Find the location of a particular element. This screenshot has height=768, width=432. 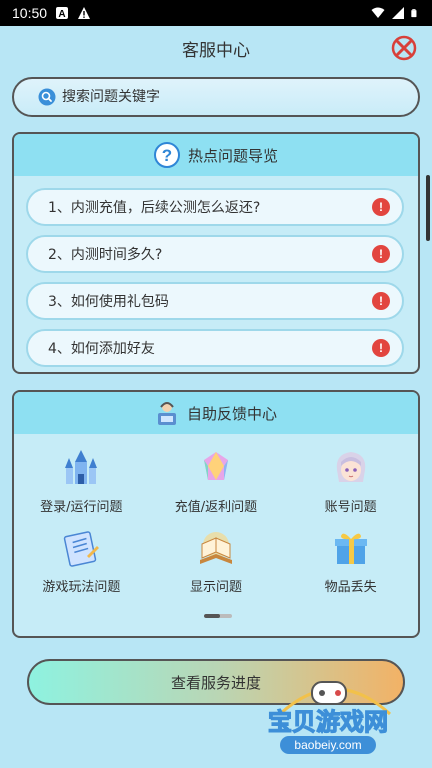

hot-question-label: 1、内测充值，后续公测怎么返还? is located at coordinates (154, 208).